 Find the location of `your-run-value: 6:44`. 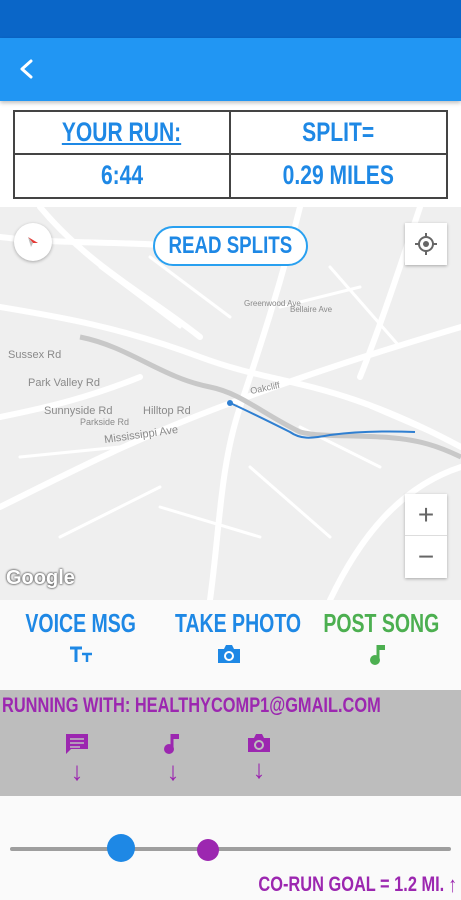

your-run-value: 6:44 is located at coordinates (121, 175).